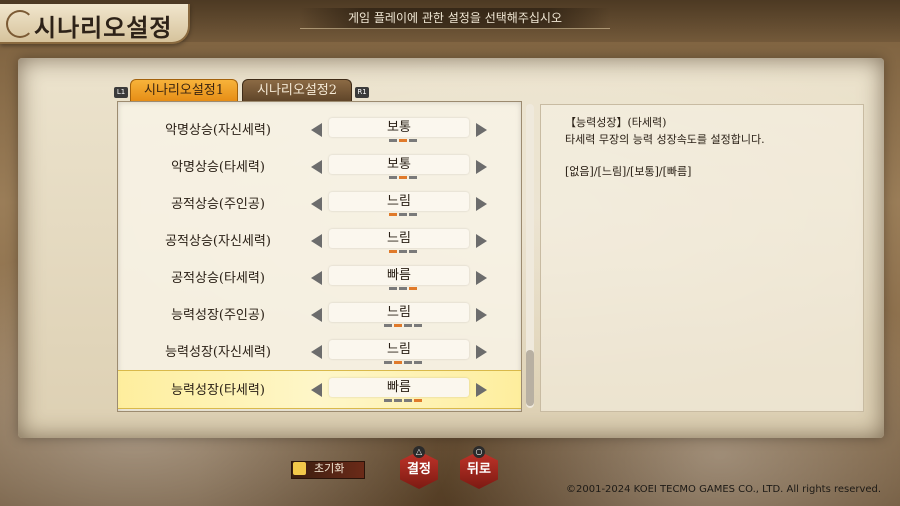 Image resolution: width=900 pixels, height=506 pixels. Describe the element at coordinates (184, 90) in the screenshot. I see `tab-scenario-settings-1: 시나리오설정1` at that location.